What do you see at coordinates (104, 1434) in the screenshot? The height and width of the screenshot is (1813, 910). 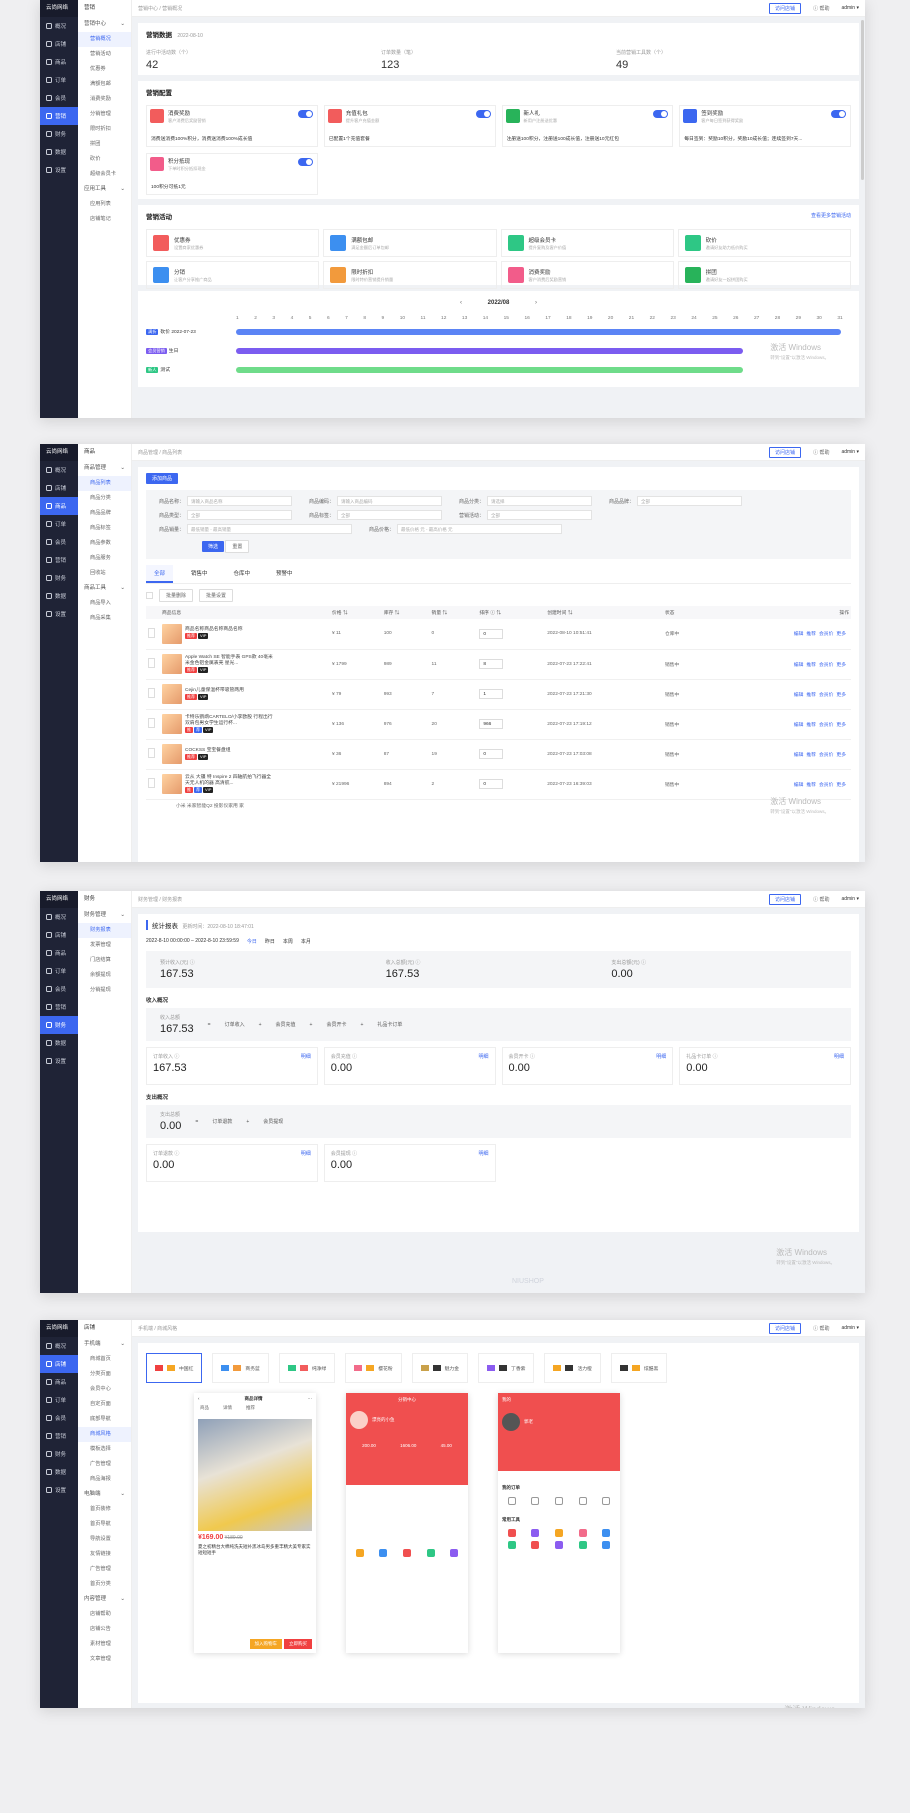 I see `sub-item: 商城风格` at bounding box center [104, 1434].